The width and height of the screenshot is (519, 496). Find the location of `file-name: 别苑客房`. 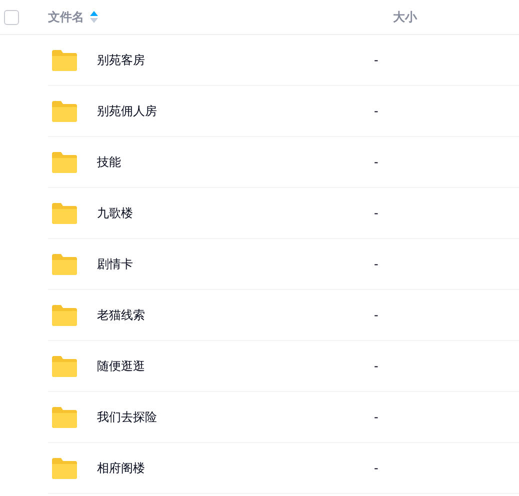

file-name: 别苑客房 is located at coordinates (235, 60).